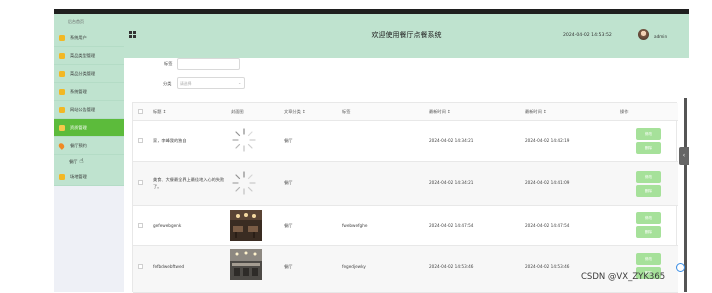  I want to click on chevron-left-icon: ‹, so click(684, 155).